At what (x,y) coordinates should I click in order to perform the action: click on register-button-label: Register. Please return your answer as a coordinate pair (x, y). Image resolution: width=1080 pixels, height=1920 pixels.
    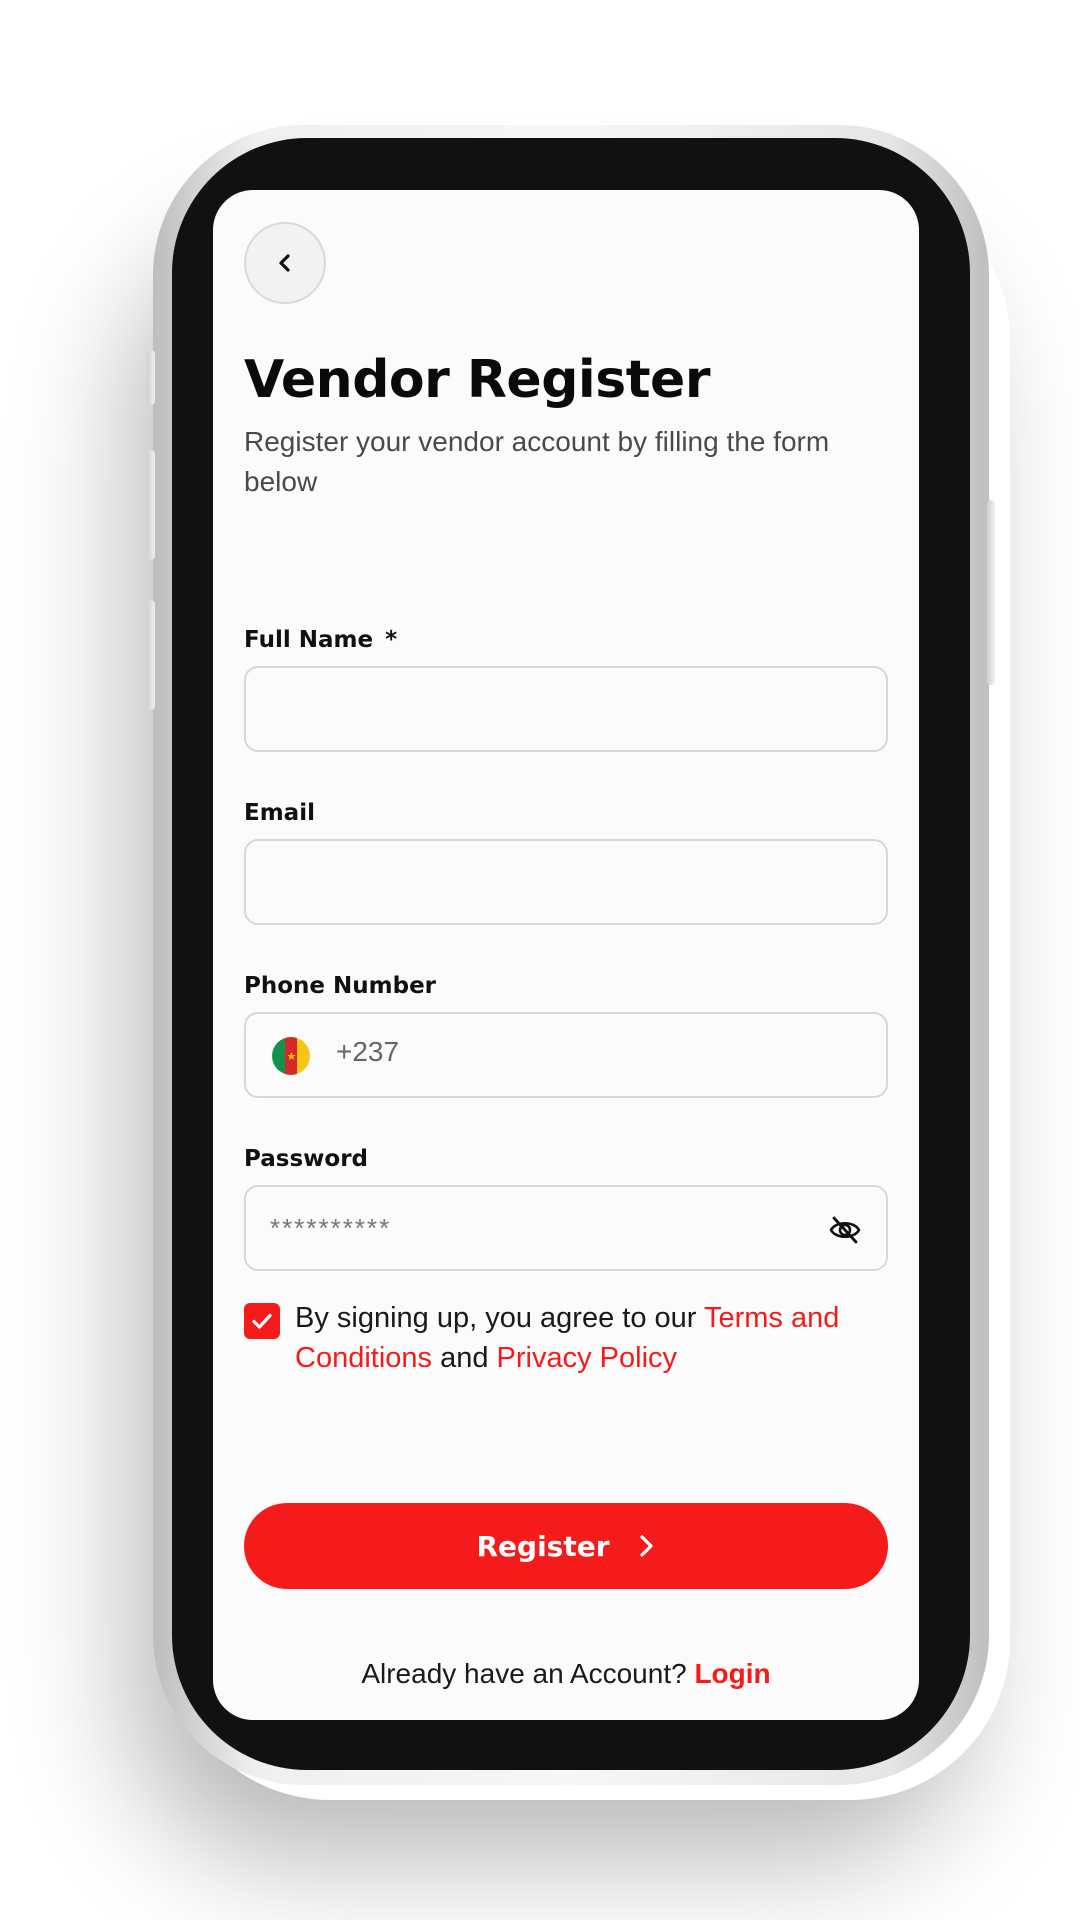
    Looking at the image, I should click on (543, 1546).